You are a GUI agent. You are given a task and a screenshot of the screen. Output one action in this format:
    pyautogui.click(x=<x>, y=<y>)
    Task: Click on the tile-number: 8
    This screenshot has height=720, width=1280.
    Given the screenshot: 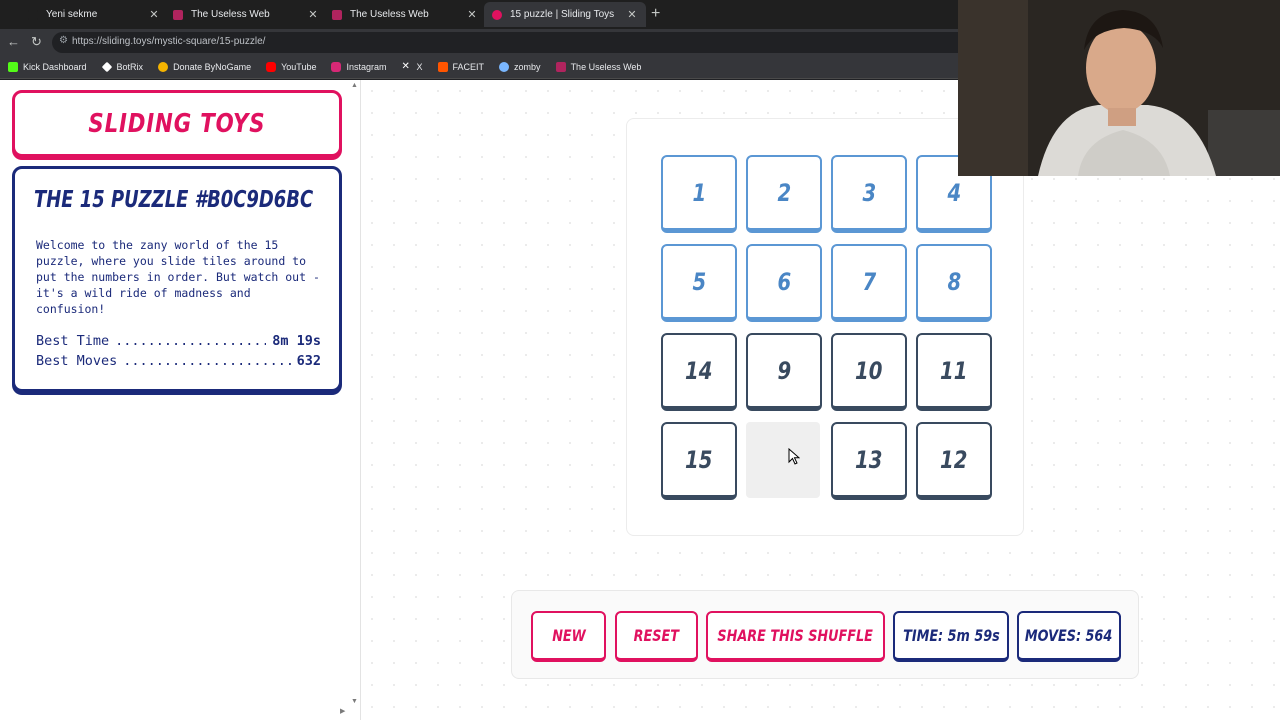 What is the action you would take?
    pyautogui.click(x=954, y=281)
    